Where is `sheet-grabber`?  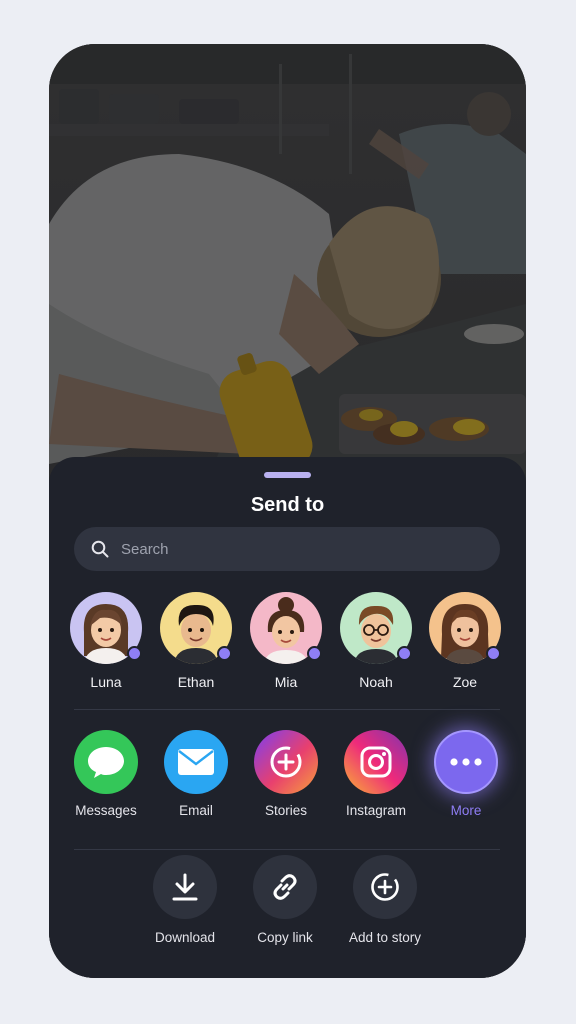 sheet-grabber is located at coordinates (287, 475).